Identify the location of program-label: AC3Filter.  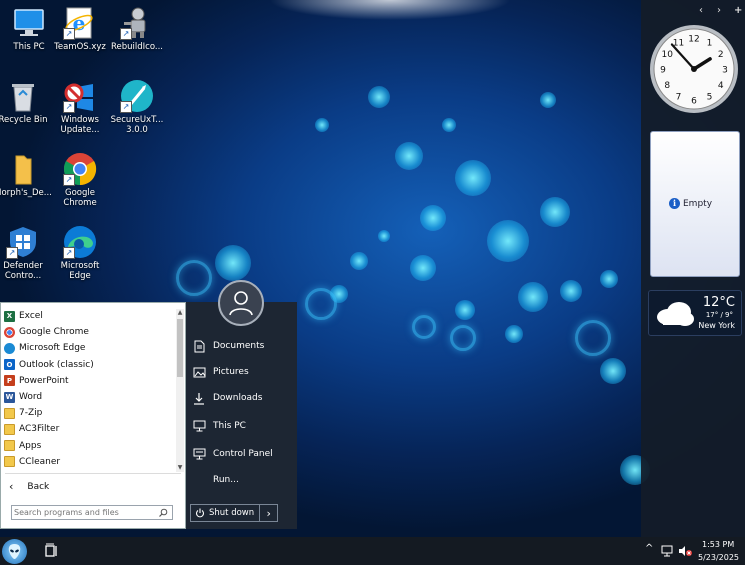
(39, 429).